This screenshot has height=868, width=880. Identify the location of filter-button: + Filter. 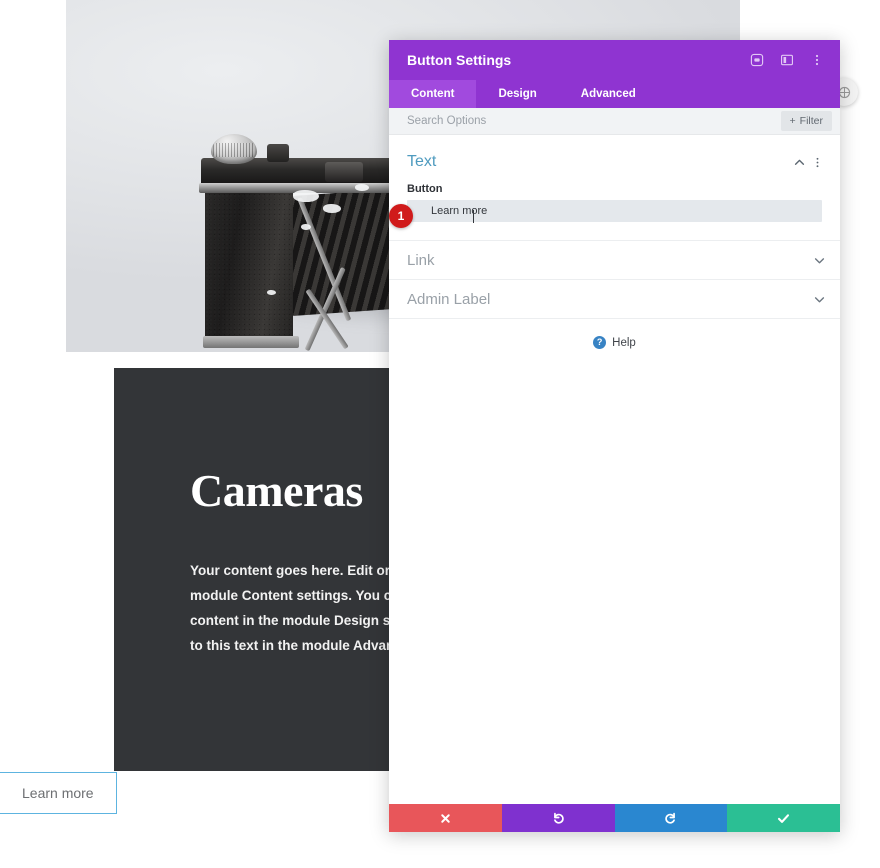
(806, 121).